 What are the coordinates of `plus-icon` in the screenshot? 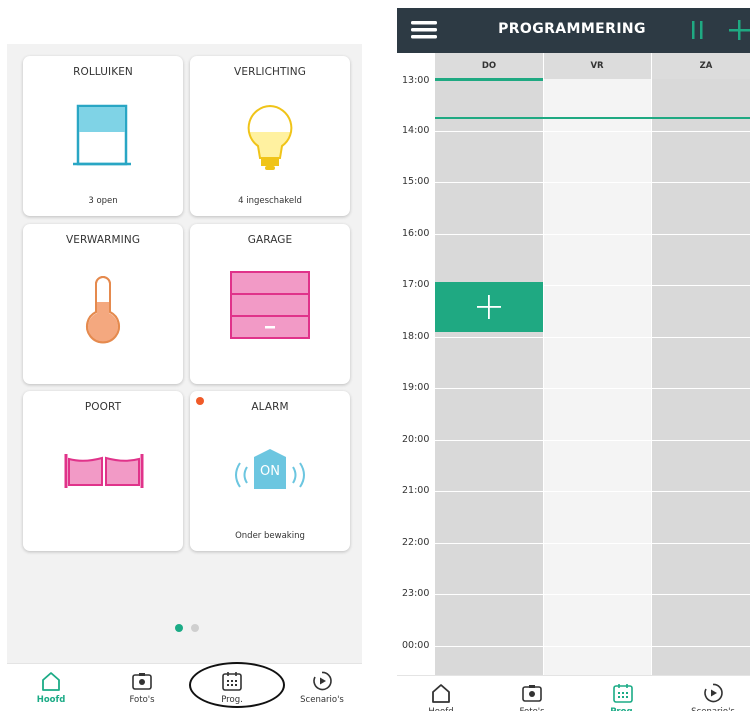 It's located at (489, 307).